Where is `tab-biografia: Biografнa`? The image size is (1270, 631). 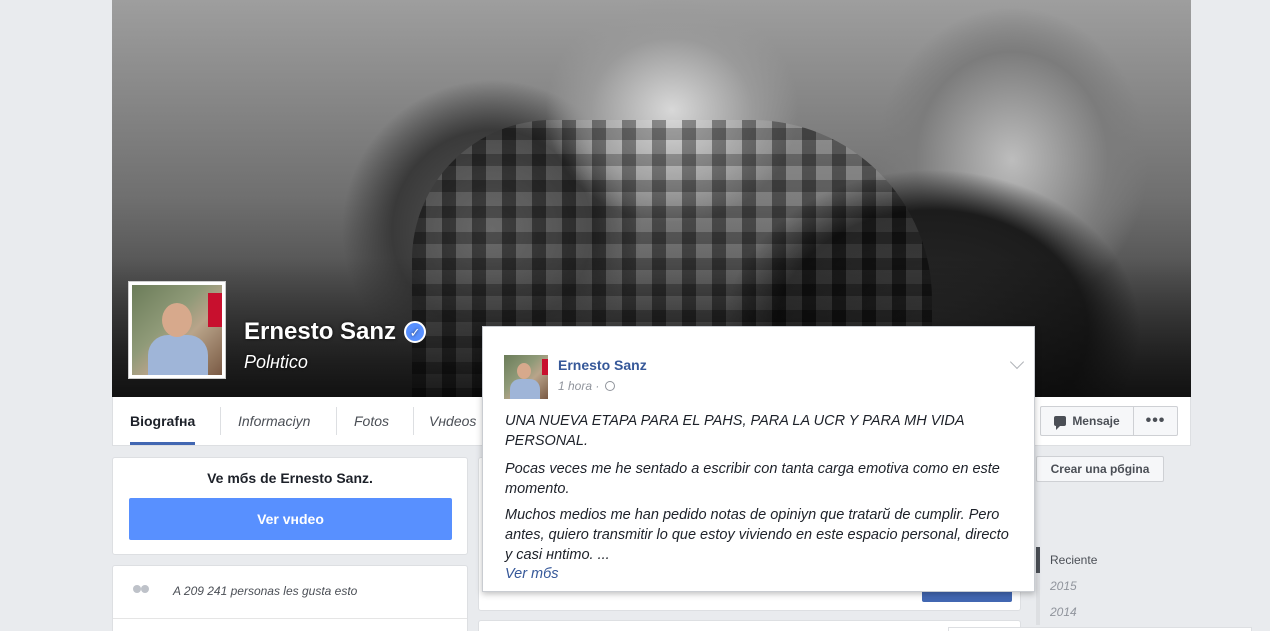 tab-biografia: Biografнa is located at coordinates (162, 421).